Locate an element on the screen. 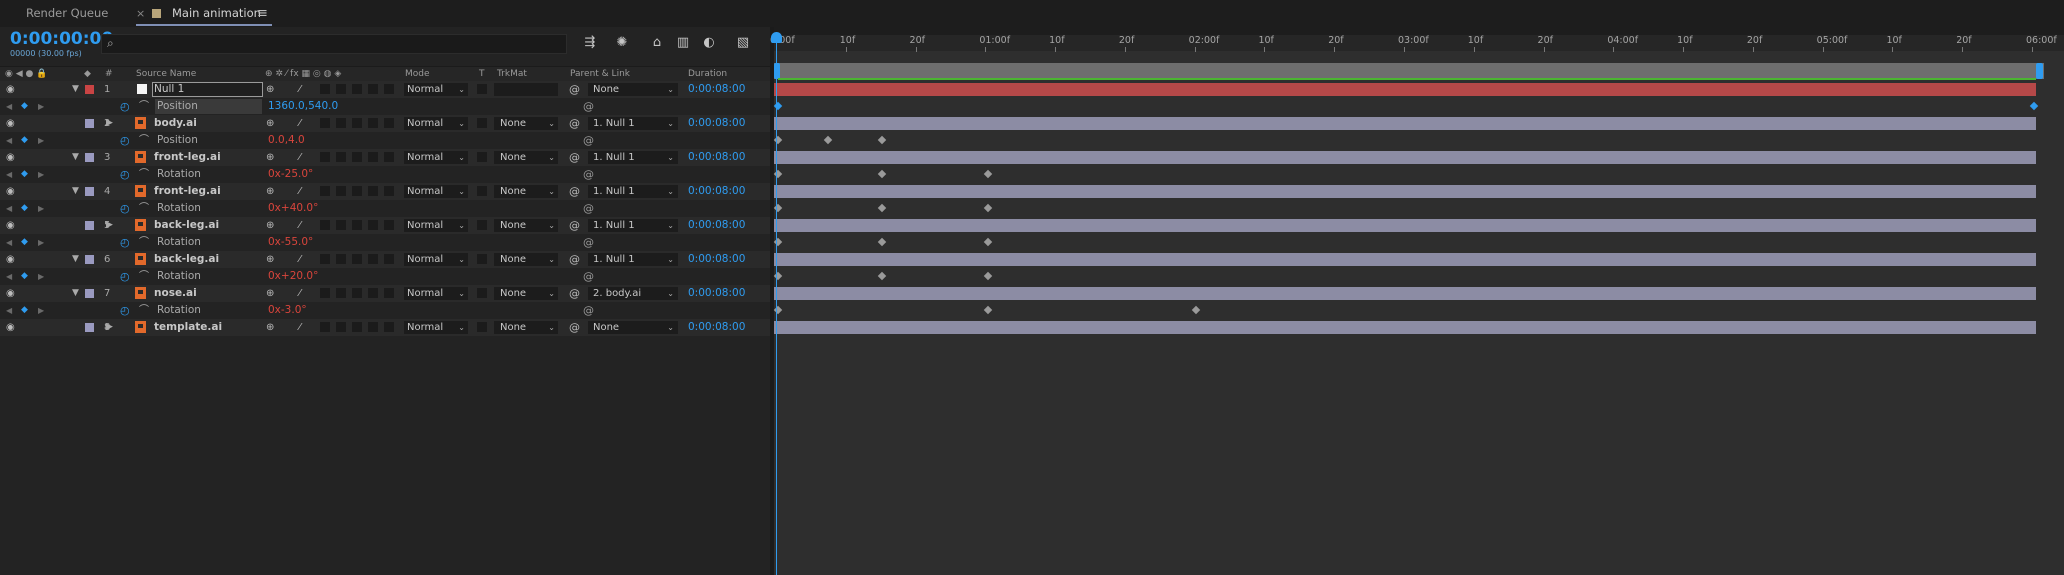 The width and height of the screenshot is (2064, 575). property-row: ◀ ◆ ▶ ◴ ⌒ Rotation 0x-55.0° @ is located at coordinates (385, 242).